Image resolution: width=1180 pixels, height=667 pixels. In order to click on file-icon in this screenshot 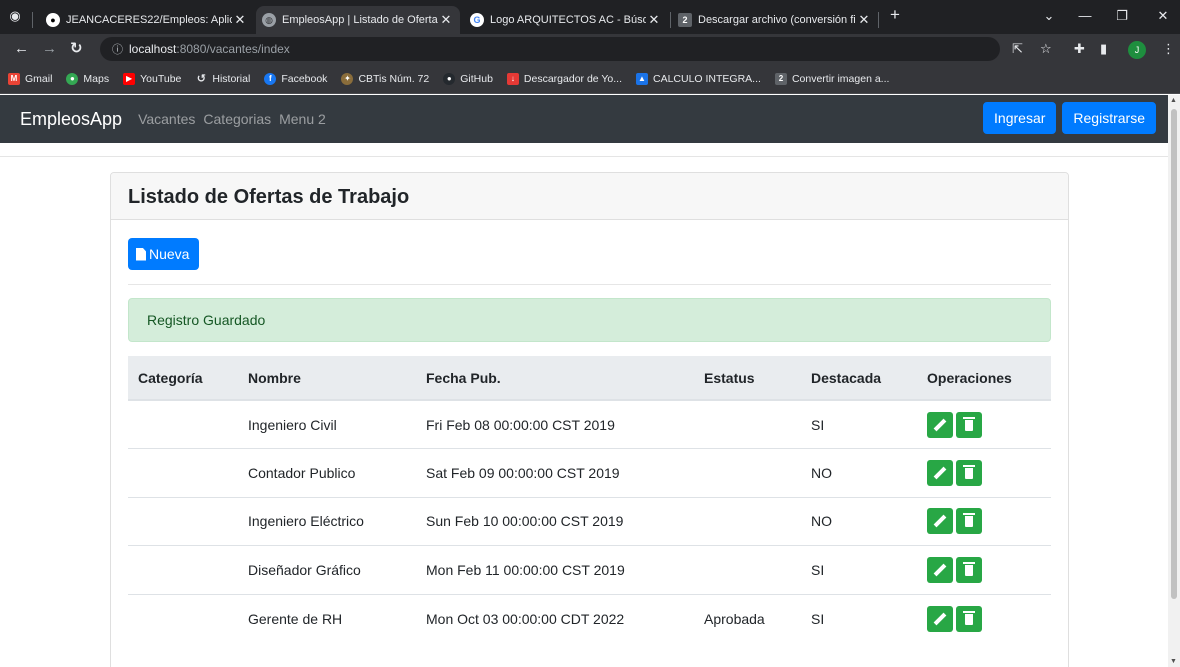, I will do `click(141, 254)`.